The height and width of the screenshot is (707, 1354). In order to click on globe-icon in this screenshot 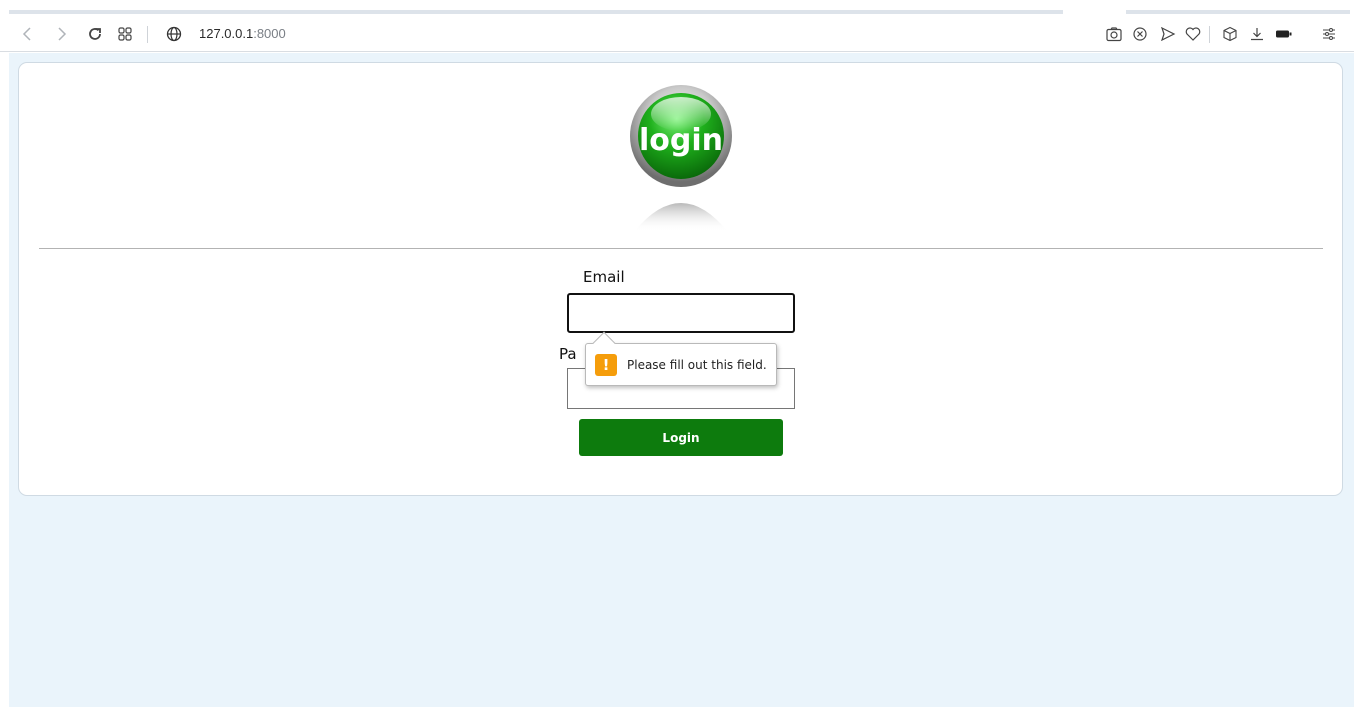, I will do `click(174, 34)`.